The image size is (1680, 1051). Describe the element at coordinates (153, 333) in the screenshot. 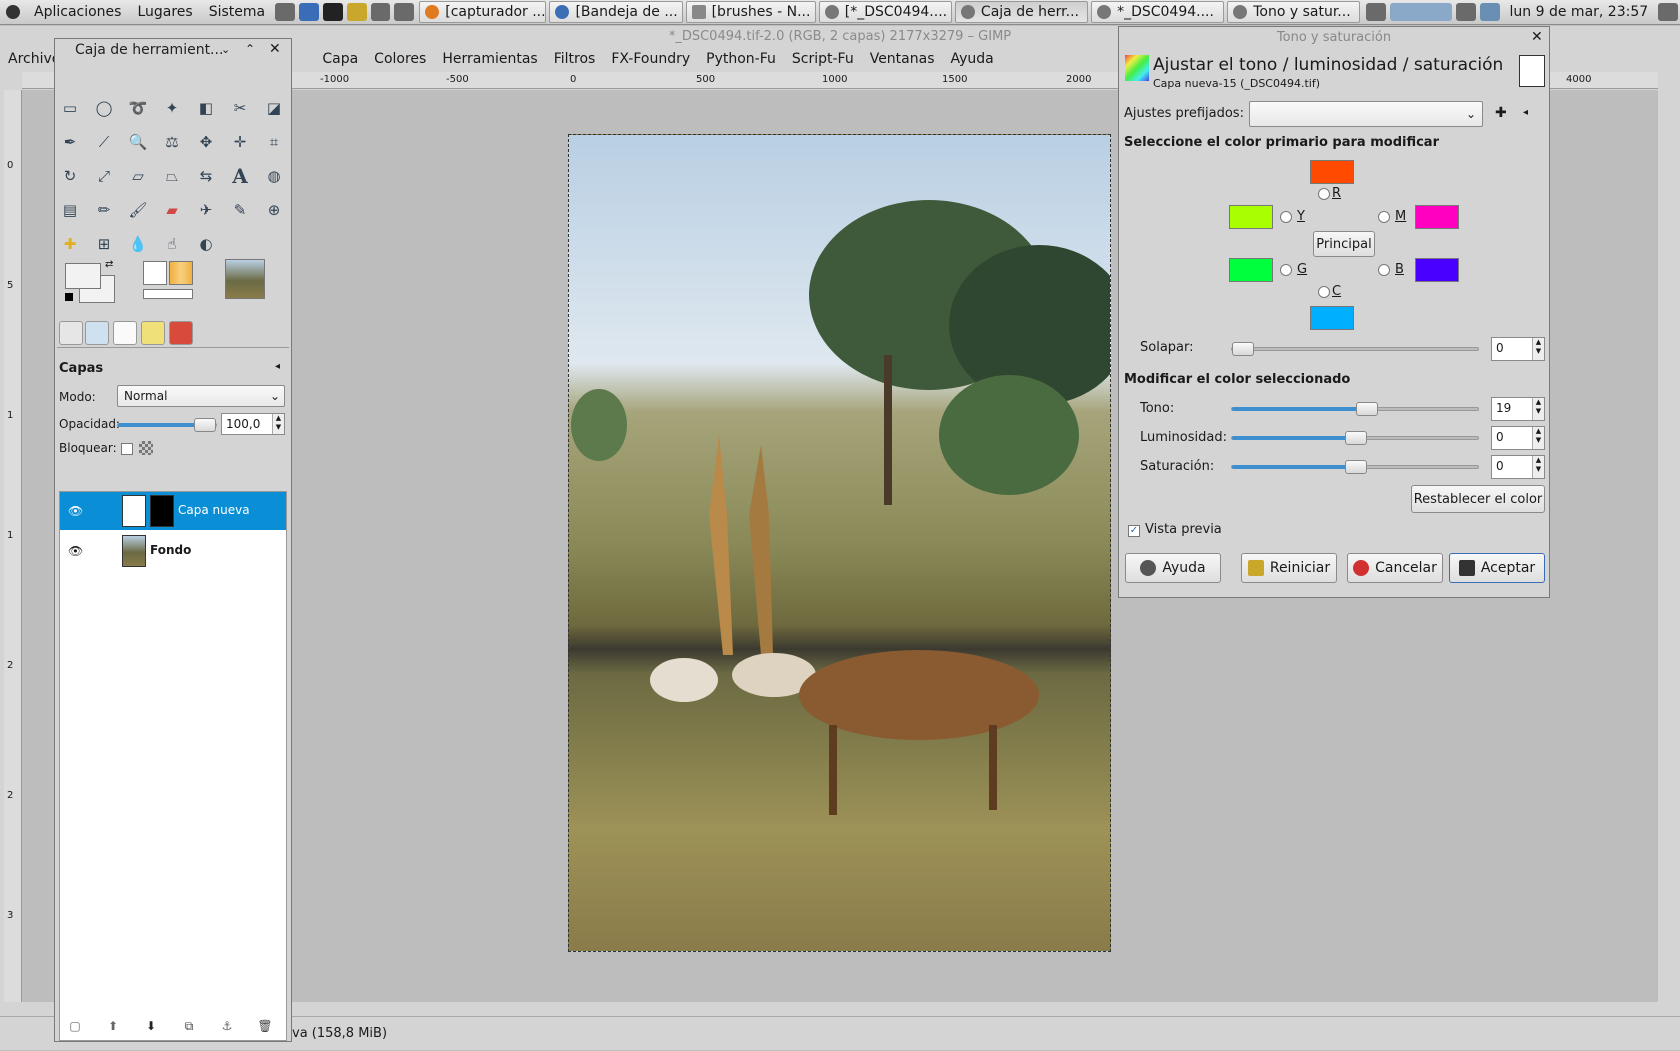

I see `undo-tab-icon` at that location.